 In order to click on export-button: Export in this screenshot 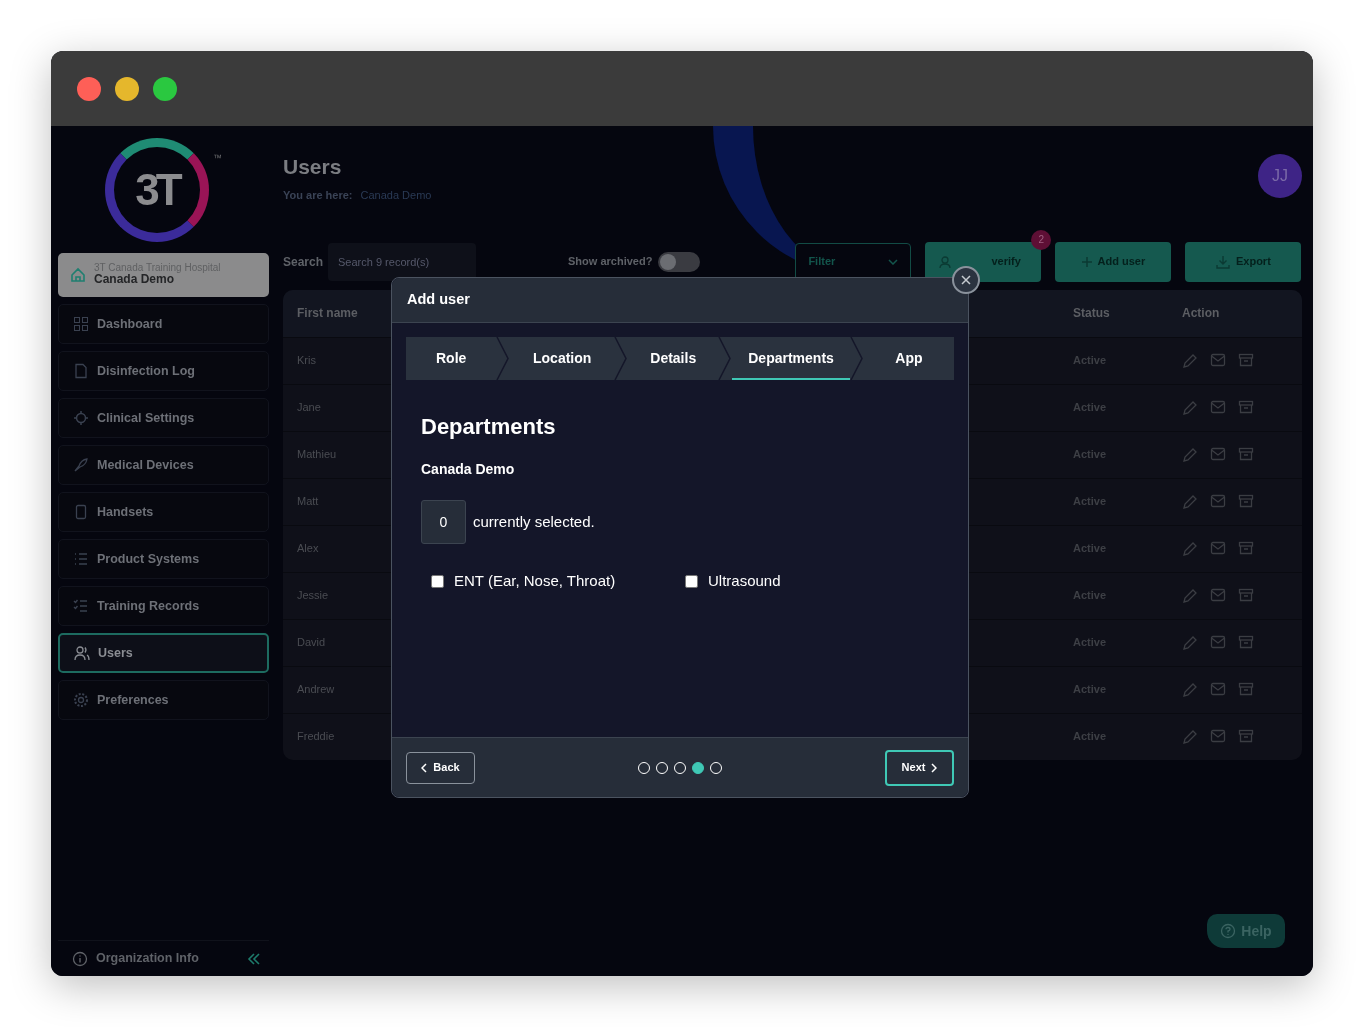, I will do `click(1243, 261)`.